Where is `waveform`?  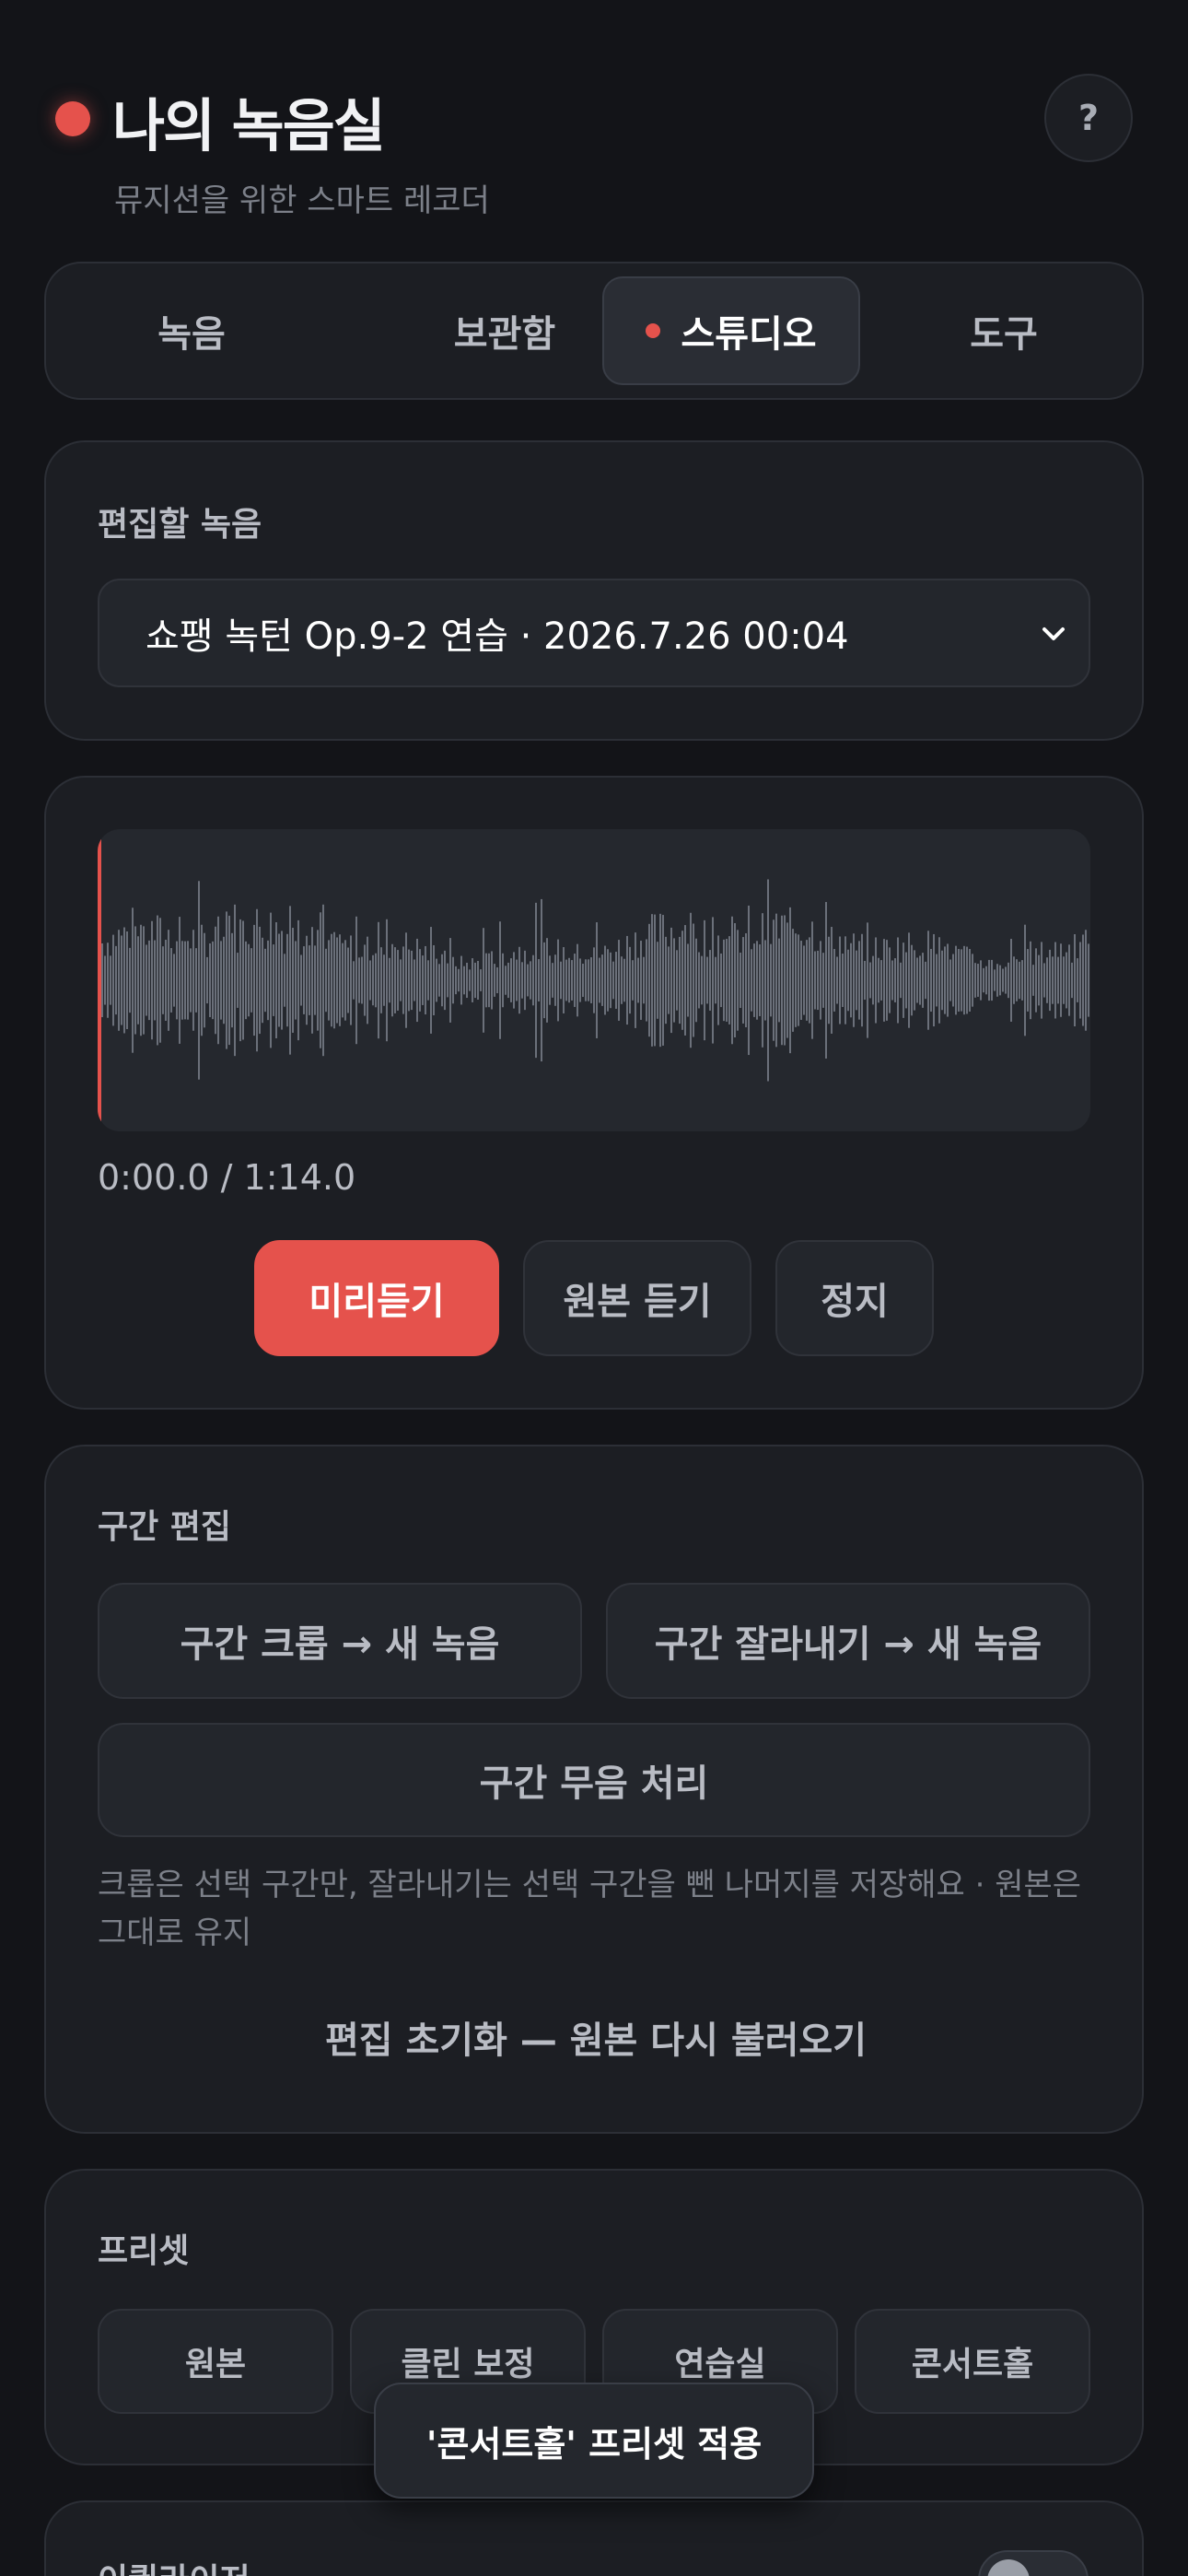
waveform is located at coordinates (594, 980).